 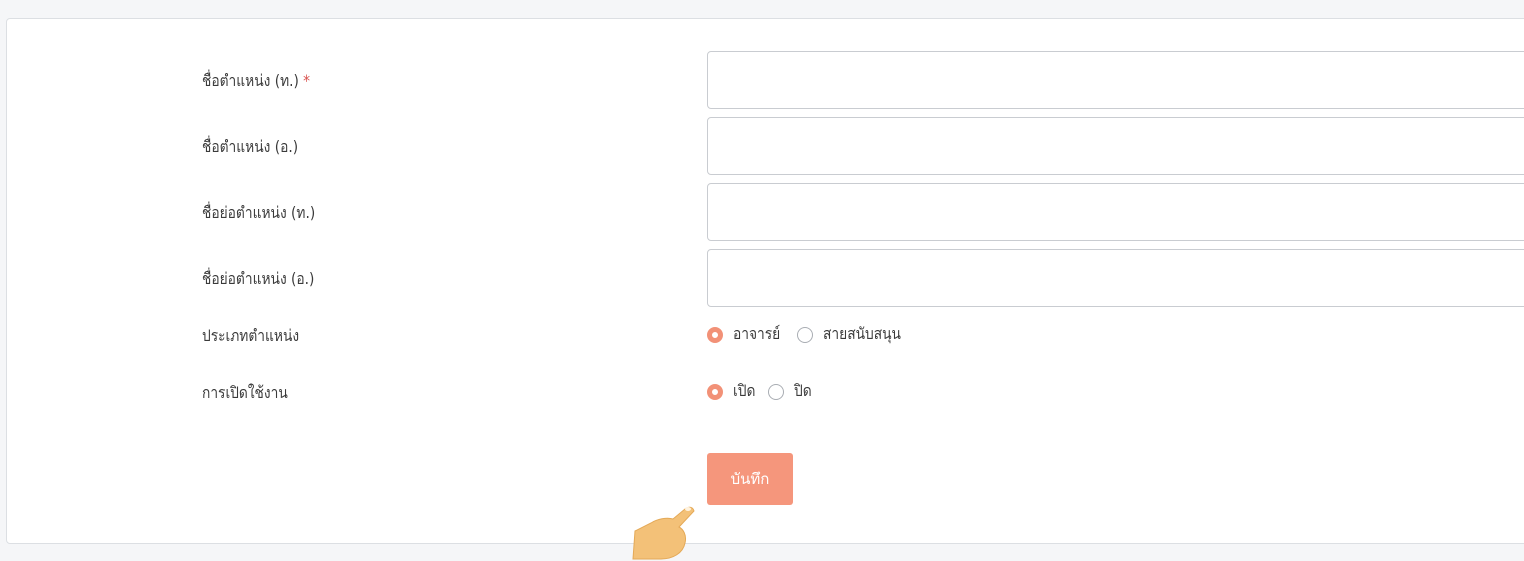 I want to click on enabled-label: การเปิดใช้งาน, so click(x=245, y=392).